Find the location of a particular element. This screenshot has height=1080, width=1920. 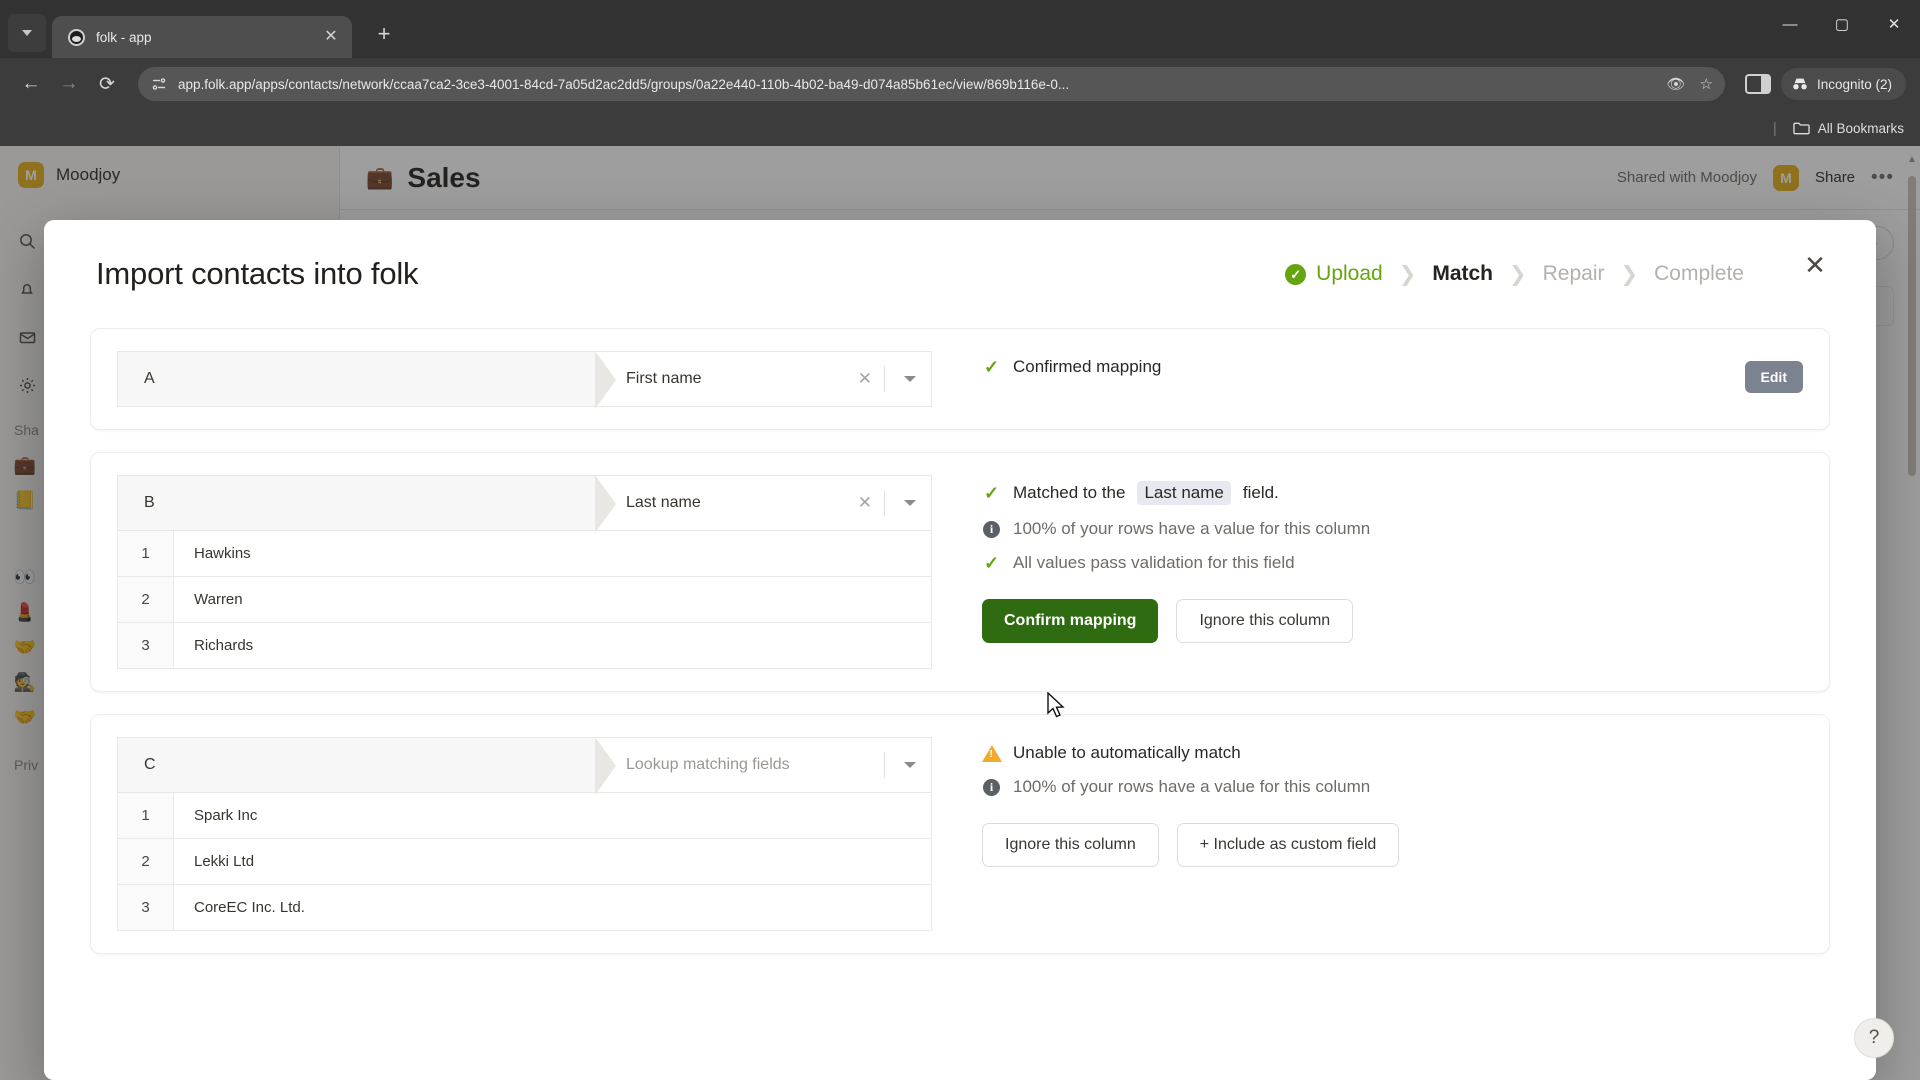

table-row: 3 CoreEC Inc. Ltd. is located at coordinates (524, 908).